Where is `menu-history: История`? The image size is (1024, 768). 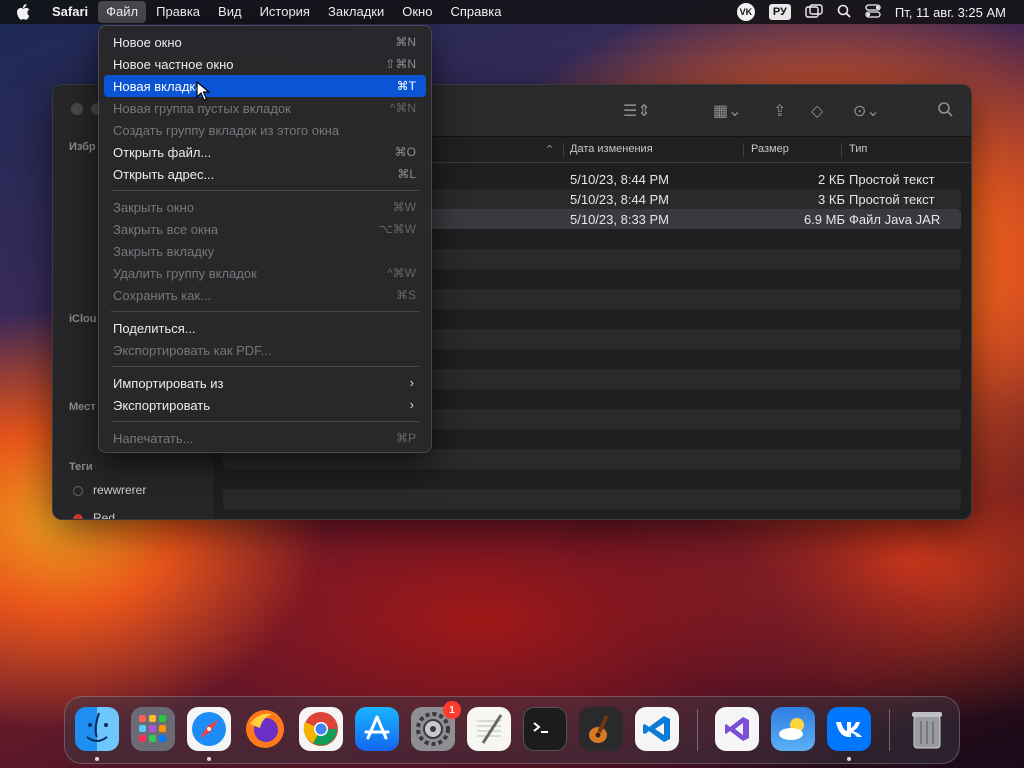
menu-history: История is located at coordinates (285, 12).